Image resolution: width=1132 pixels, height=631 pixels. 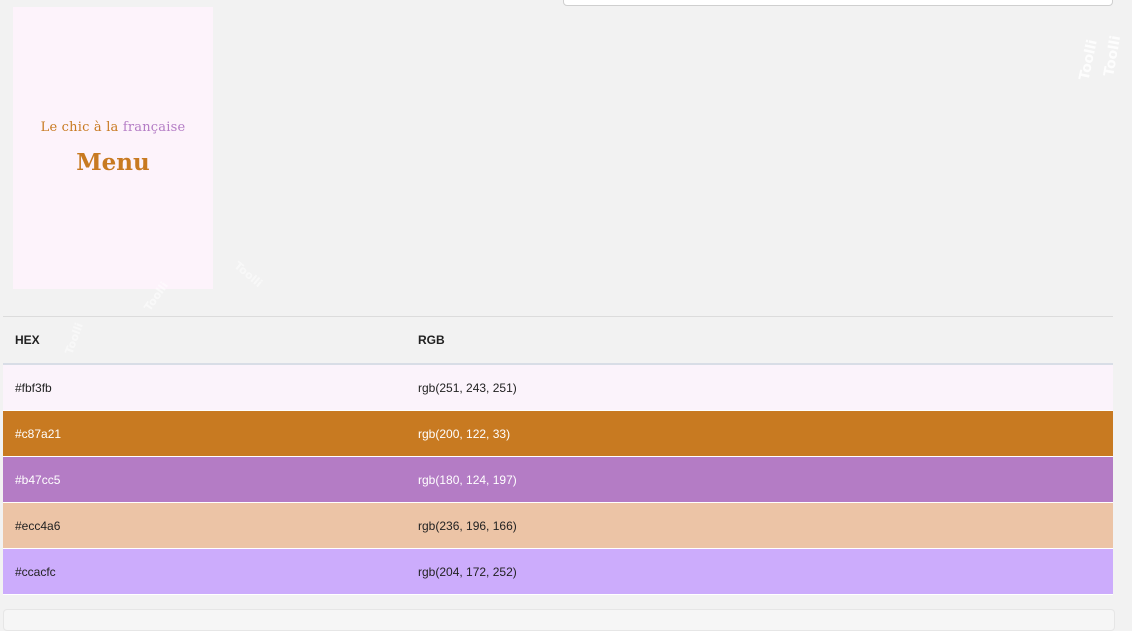 I want to click on hex-value: #fbf3fb, so click(x=204, y=387).